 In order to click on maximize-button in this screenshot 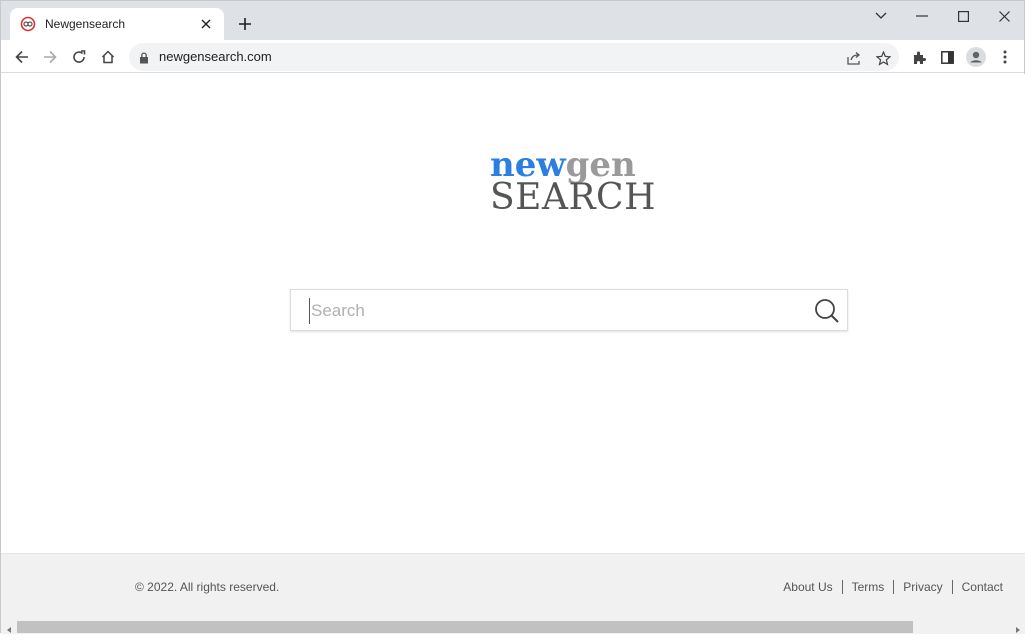, I will do `click(963, 16)`.